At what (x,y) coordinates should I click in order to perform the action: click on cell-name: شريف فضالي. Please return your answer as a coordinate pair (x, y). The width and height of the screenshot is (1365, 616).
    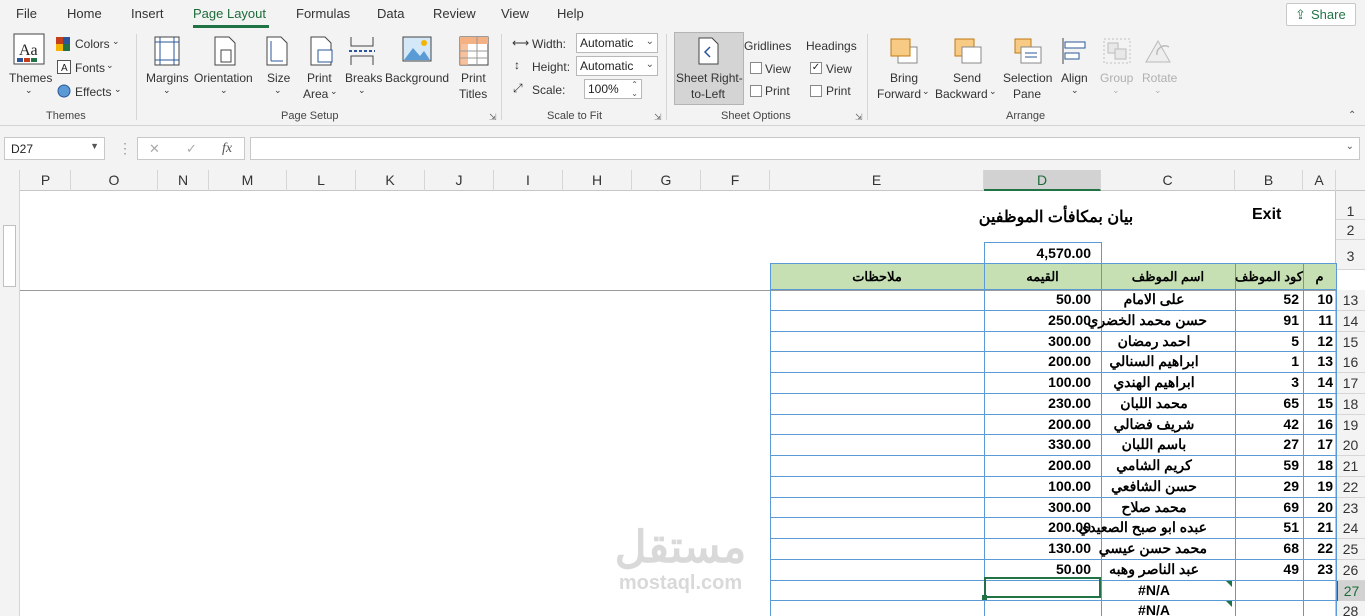
    Looking at the image, I should click on (1154, 424).